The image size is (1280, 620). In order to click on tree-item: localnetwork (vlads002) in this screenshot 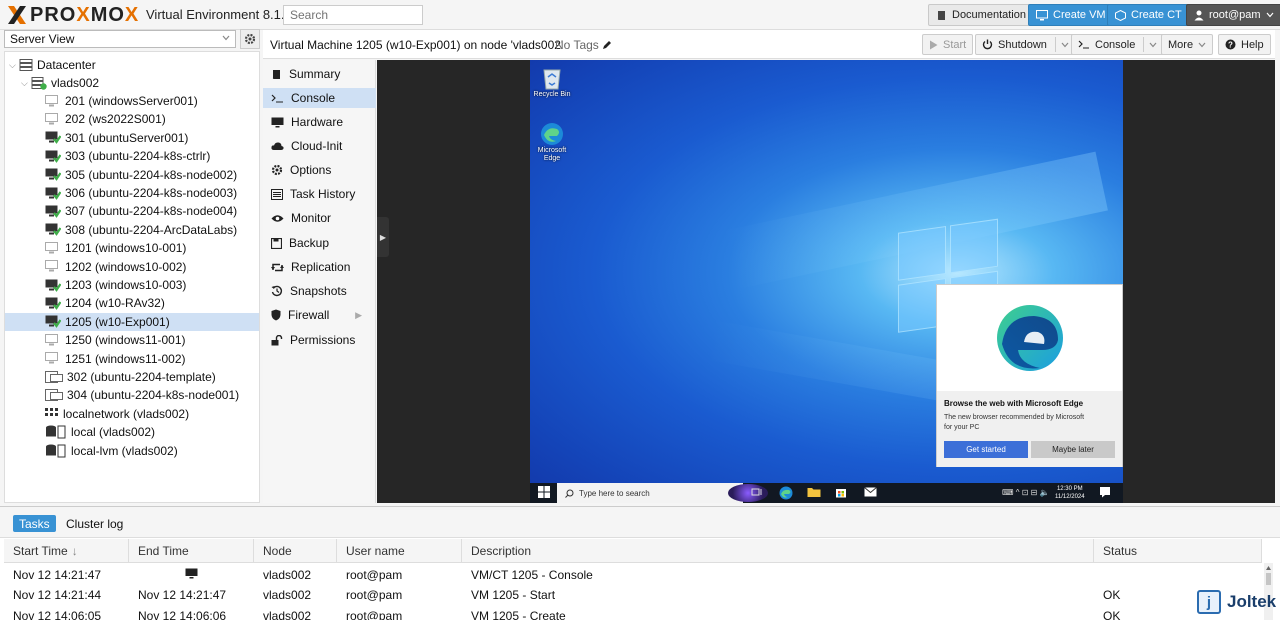, I will do `click(132, 414)`.